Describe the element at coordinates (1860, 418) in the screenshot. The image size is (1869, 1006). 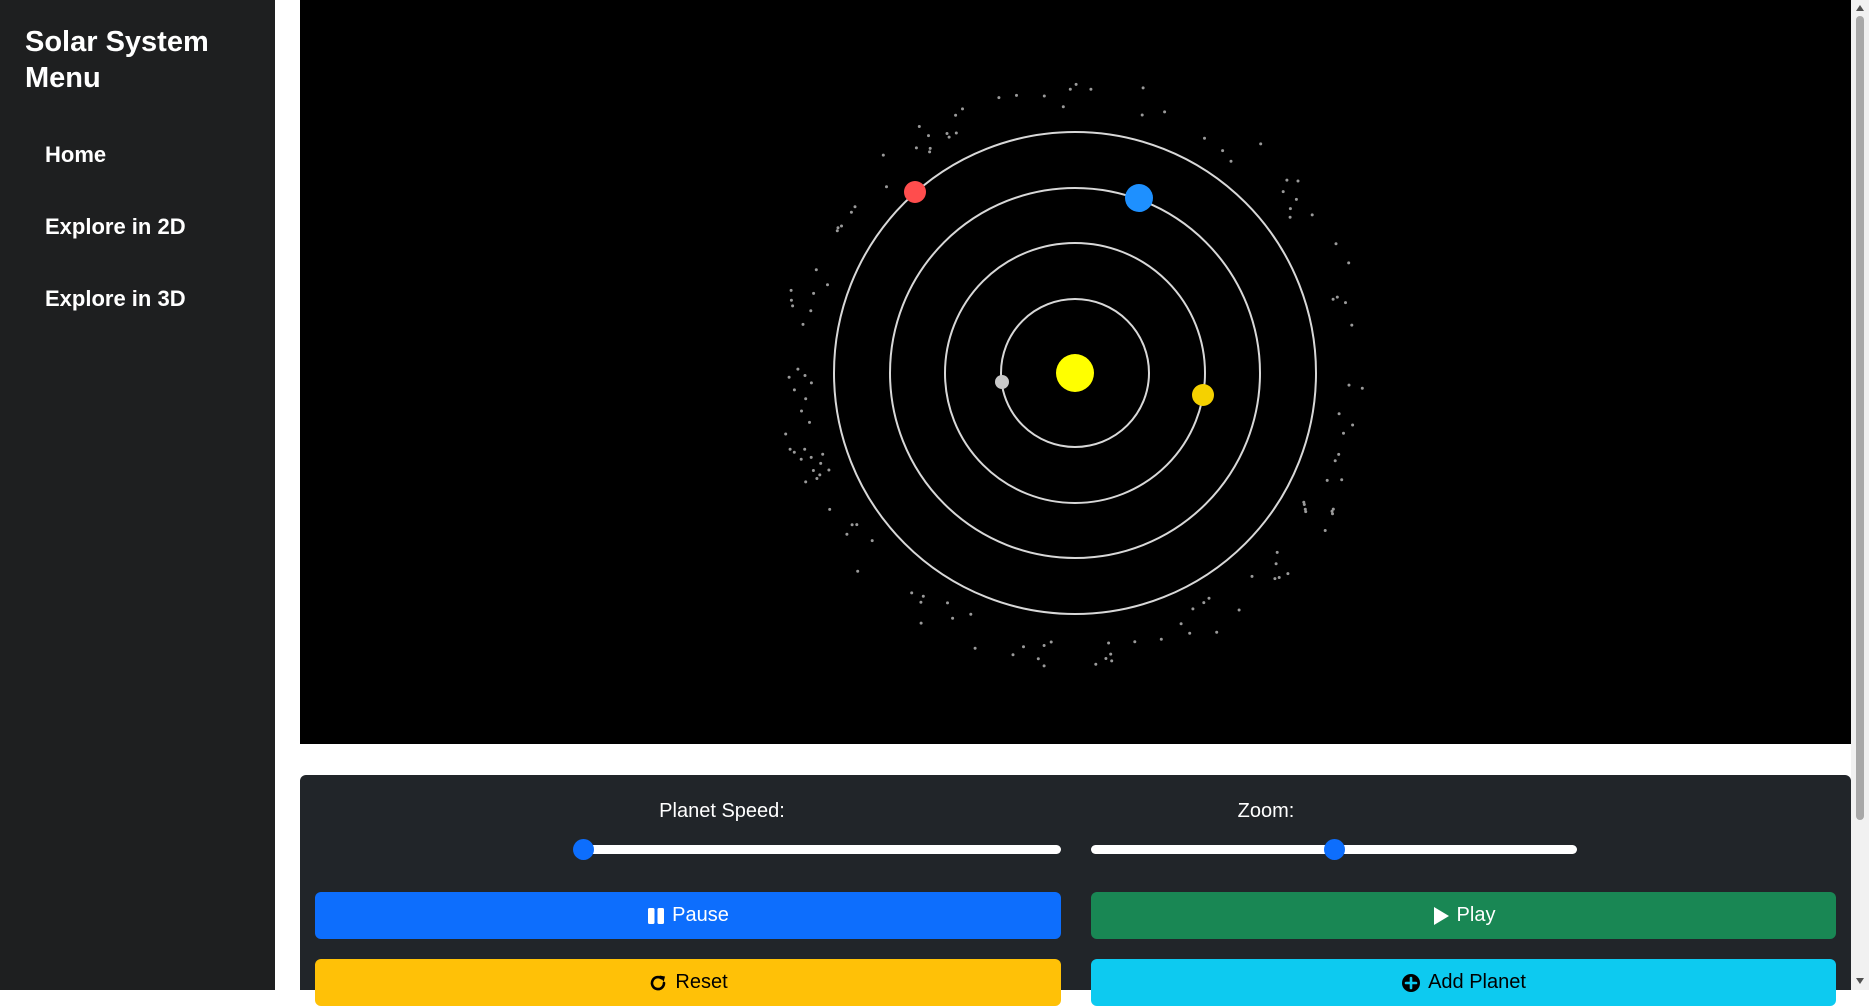
I see `scrollbar-thumb` at that location.